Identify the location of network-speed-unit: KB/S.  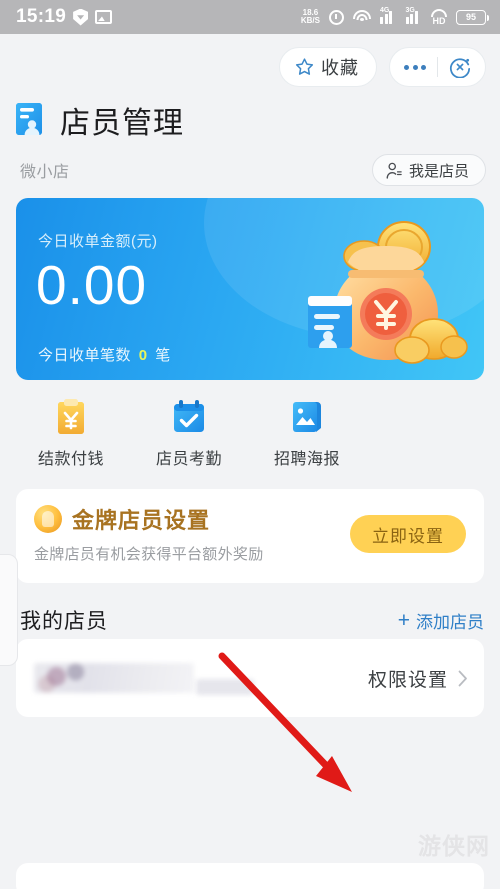
(310, 20).